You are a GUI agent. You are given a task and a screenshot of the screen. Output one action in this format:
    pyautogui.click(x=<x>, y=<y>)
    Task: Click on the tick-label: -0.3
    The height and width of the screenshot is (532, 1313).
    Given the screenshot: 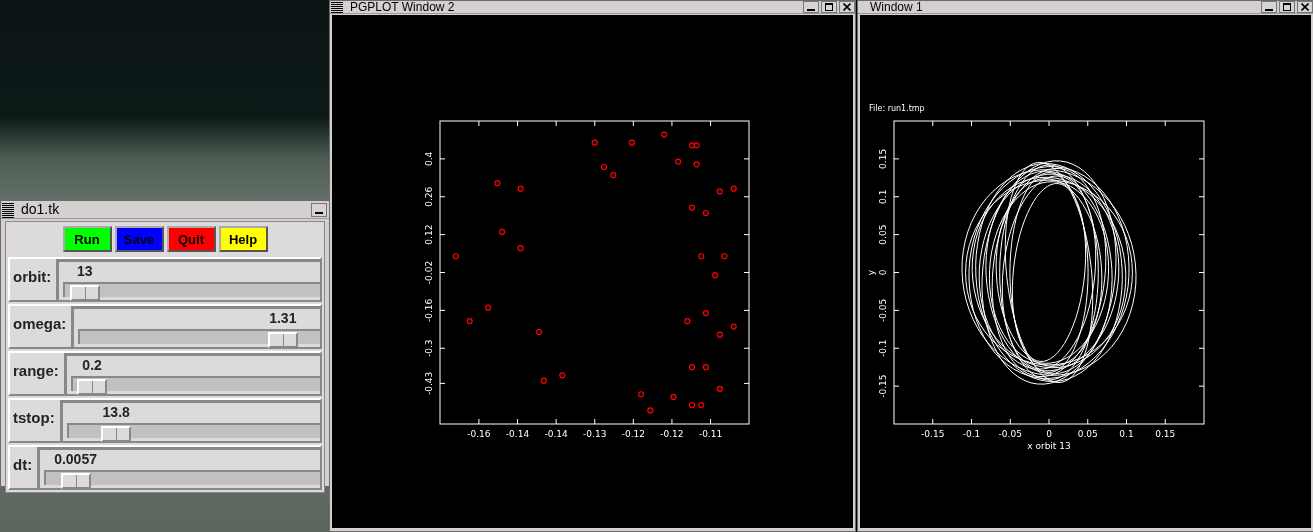 What is the action you would take?
    pyautogui.click(x=429, y=348)
    